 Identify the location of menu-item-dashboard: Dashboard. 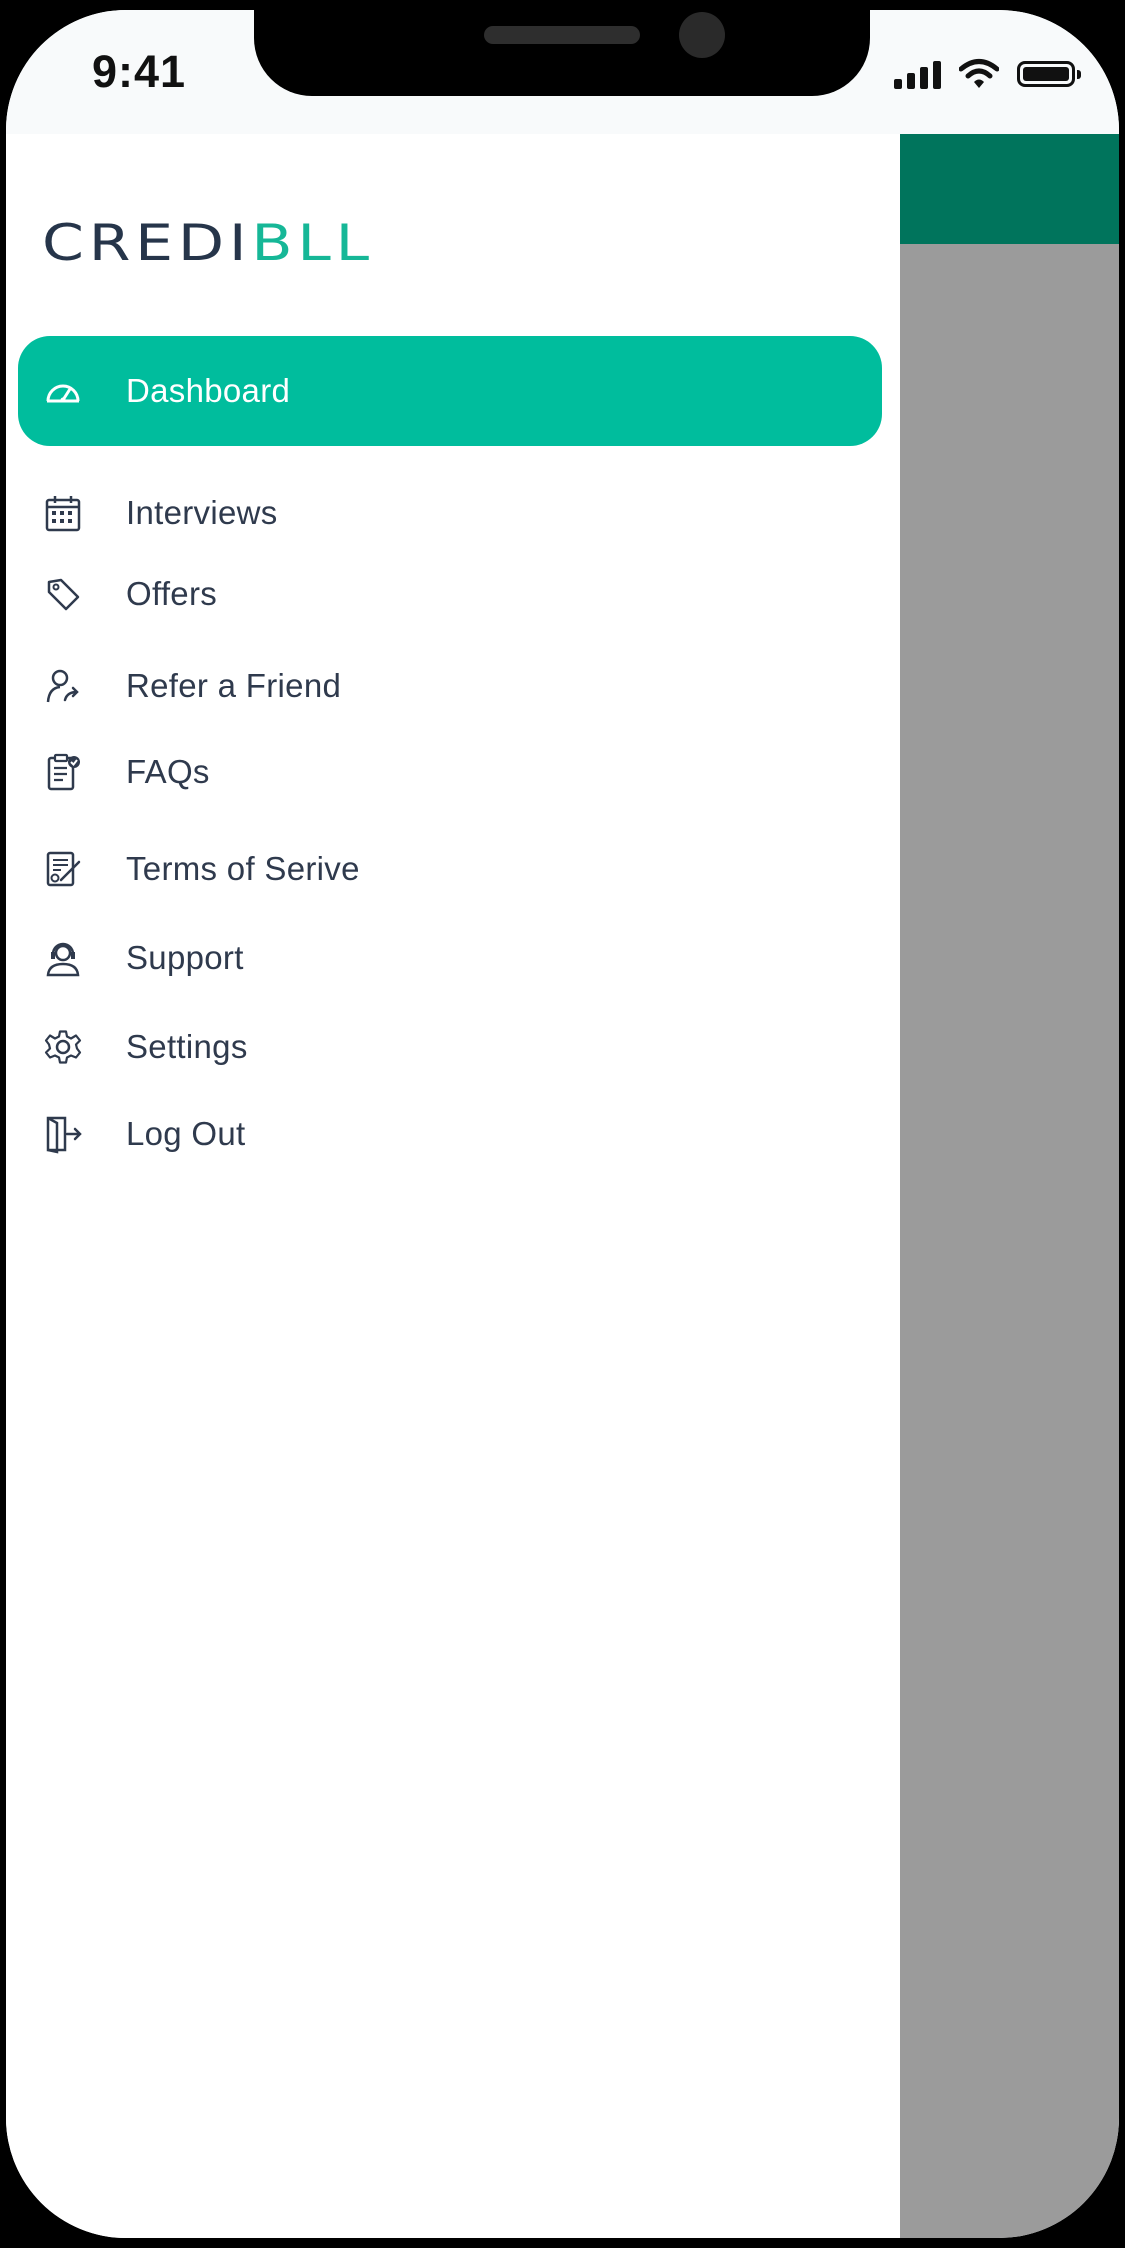
(450, 391).